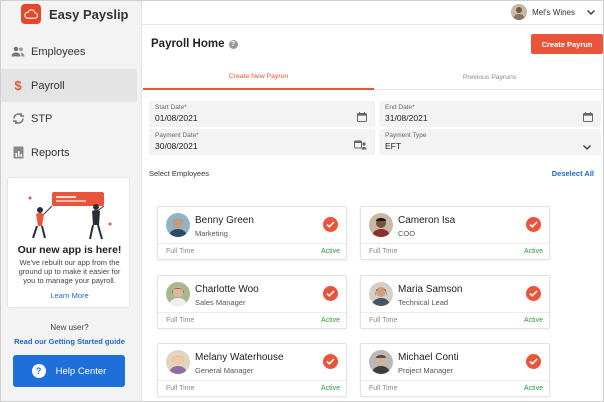  Describe the element at coordinates (519, 12) in the screenshot. I see `account-avatar` at that location.